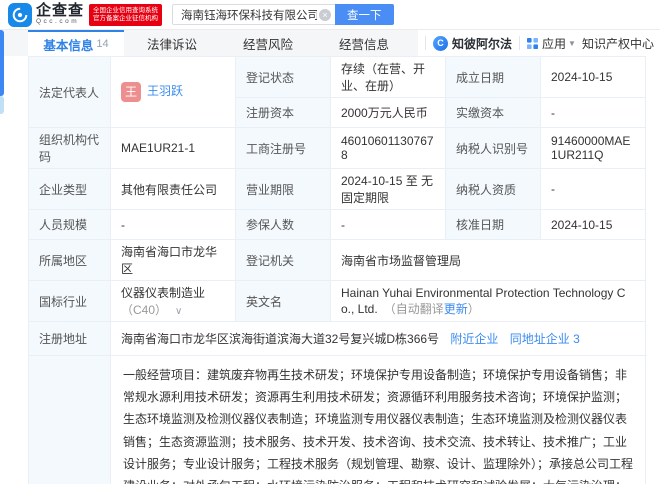  I want to click on field-label-english-name: 英文名, so click(283, 301).